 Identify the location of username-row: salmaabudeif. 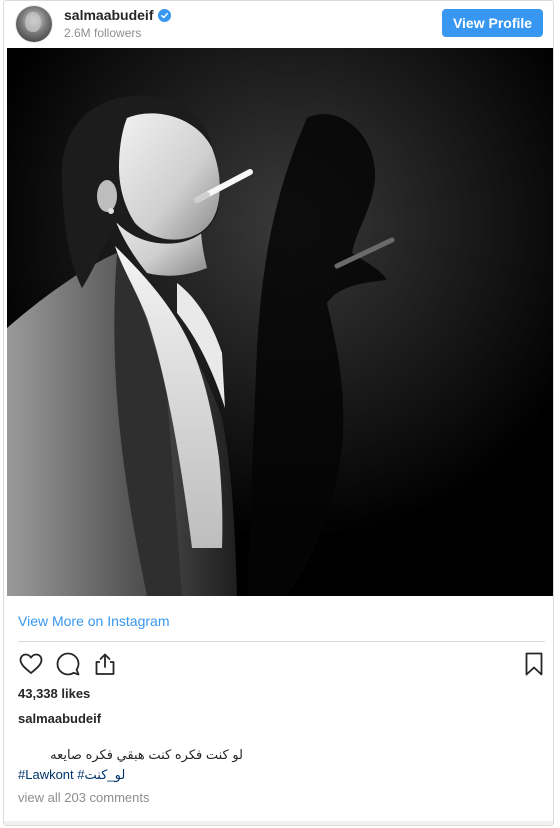
(118, 15).